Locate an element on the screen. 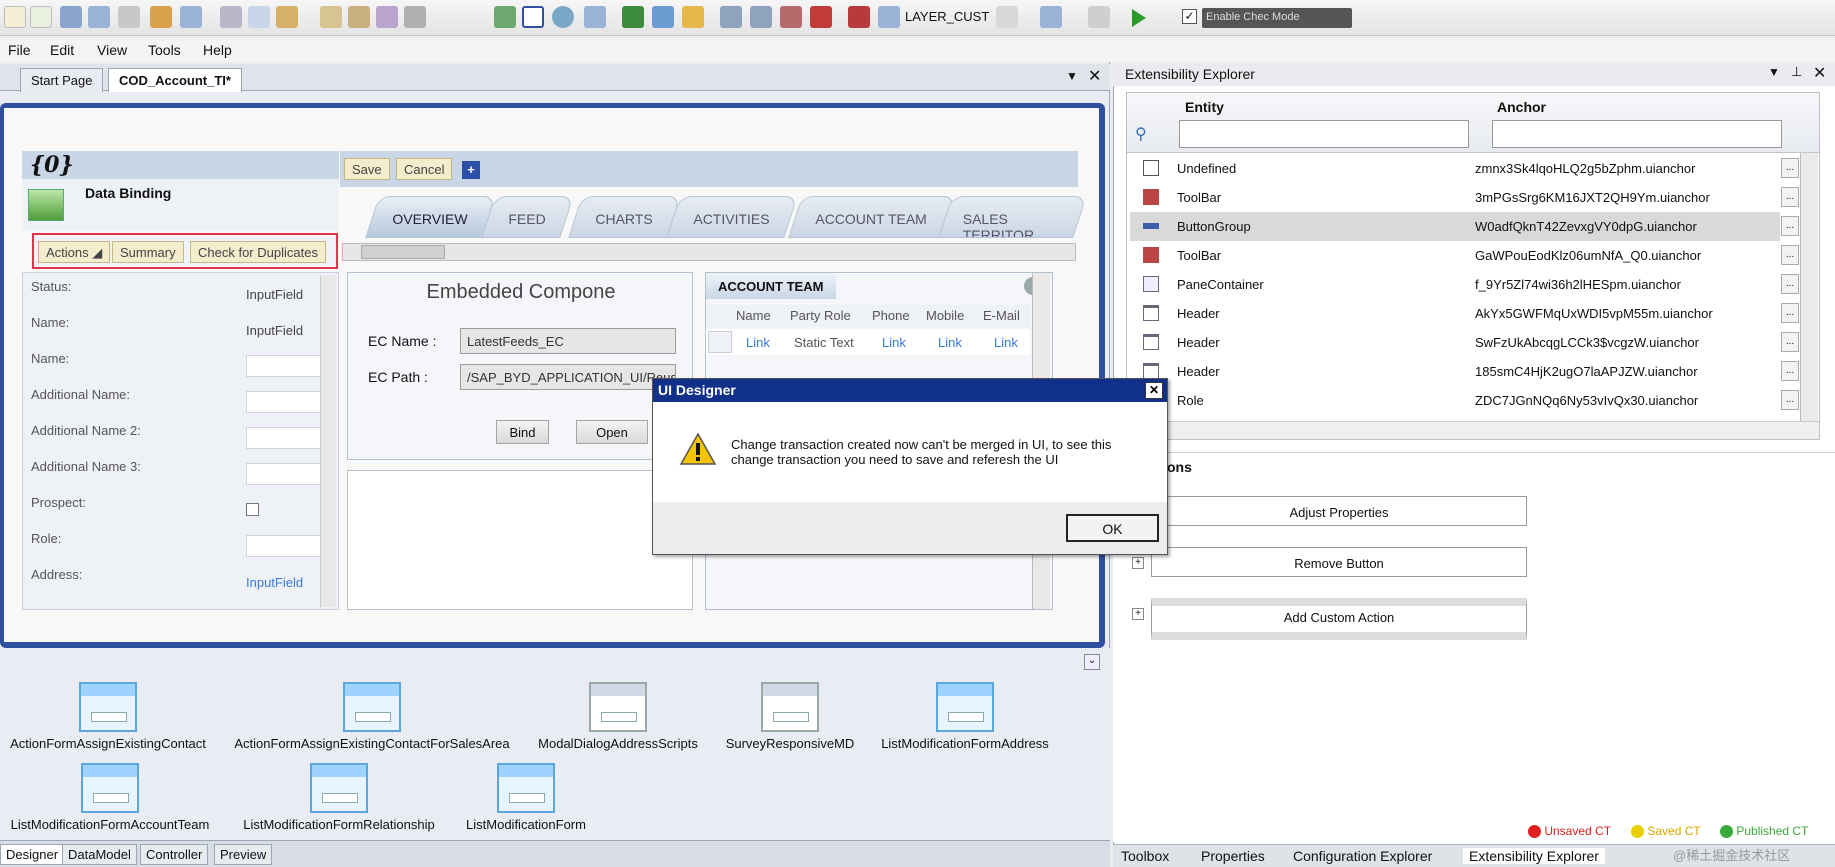  tree-delete-icon is located at coordinates (821, 17).